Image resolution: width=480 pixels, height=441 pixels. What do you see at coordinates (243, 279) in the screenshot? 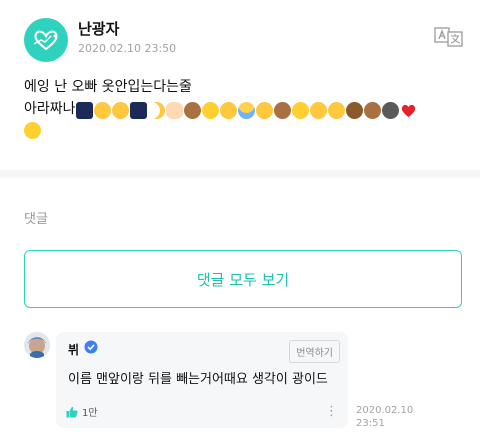
I see `view-all-comments-button: 댓글 모두 보기` at bounding box center [243, 279].